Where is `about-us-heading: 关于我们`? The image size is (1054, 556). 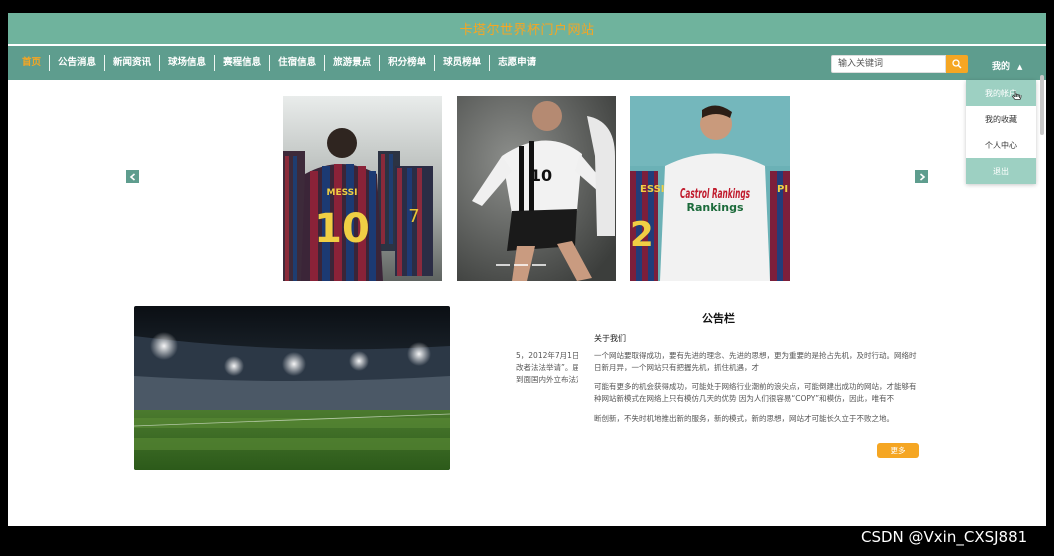
about-us-heading: 关于我们 is located at coordinates (610, 338).